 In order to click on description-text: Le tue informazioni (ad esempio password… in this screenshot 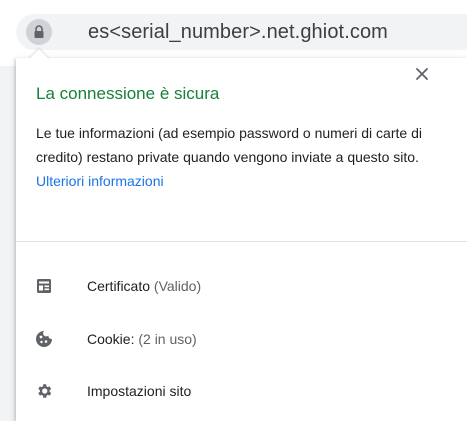, I will do `click(229, 145)`.